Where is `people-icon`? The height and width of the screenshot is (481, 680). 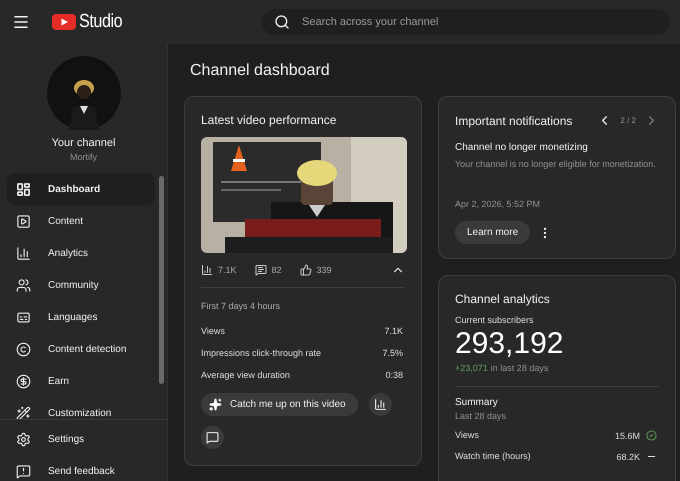 people-icon is located at coordinates (23, 285).